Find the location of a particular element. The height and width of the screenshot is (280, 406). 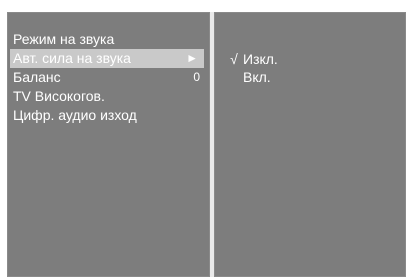

menu-item-auto-volume: Авт. сила на звука ► is located at coordinates (107, 58).